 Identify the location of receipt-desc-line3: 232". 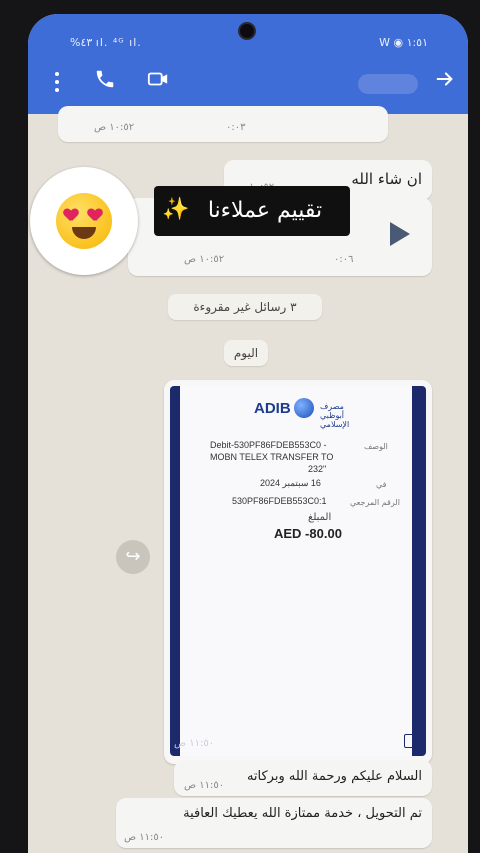
(317, 469).